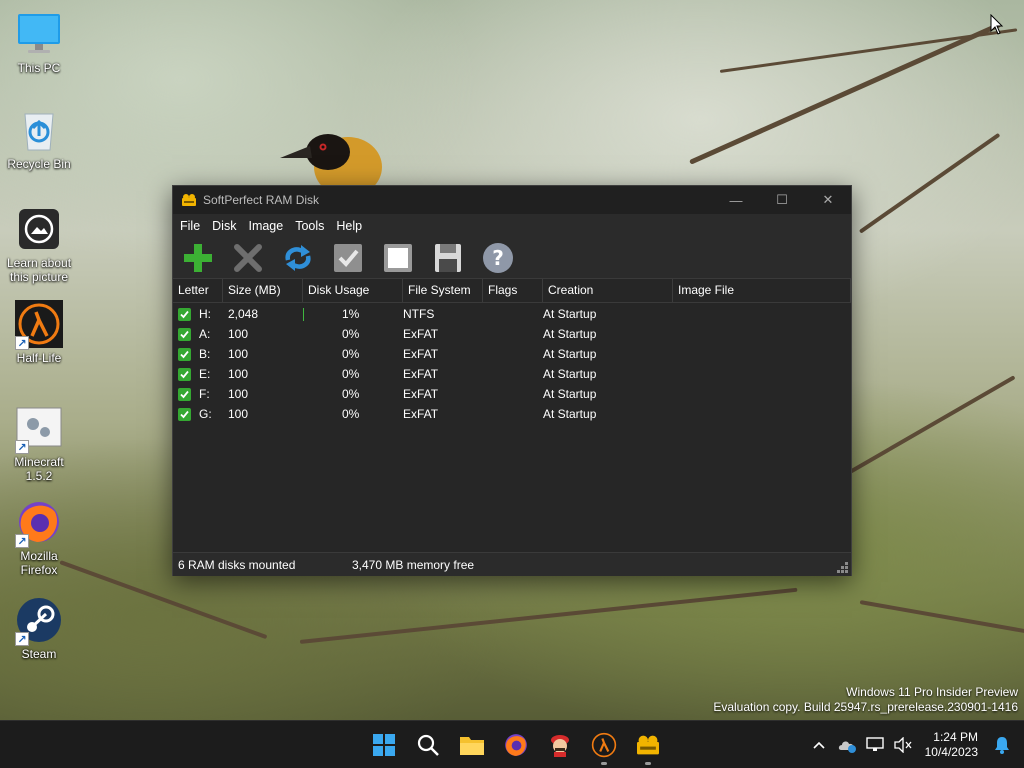  Describe the element at coordinates (604, 745) in the screenshot. I see `taskbar-half-life` at that location.